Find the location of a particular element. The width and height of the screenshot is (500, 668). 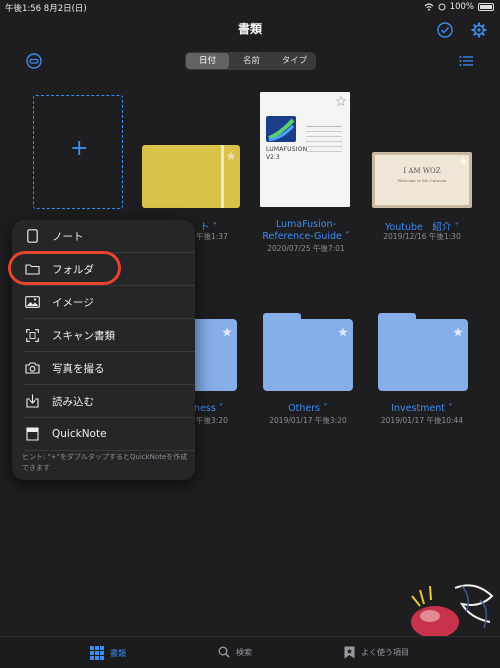

camera-icon is located at coordinates (32, 368).